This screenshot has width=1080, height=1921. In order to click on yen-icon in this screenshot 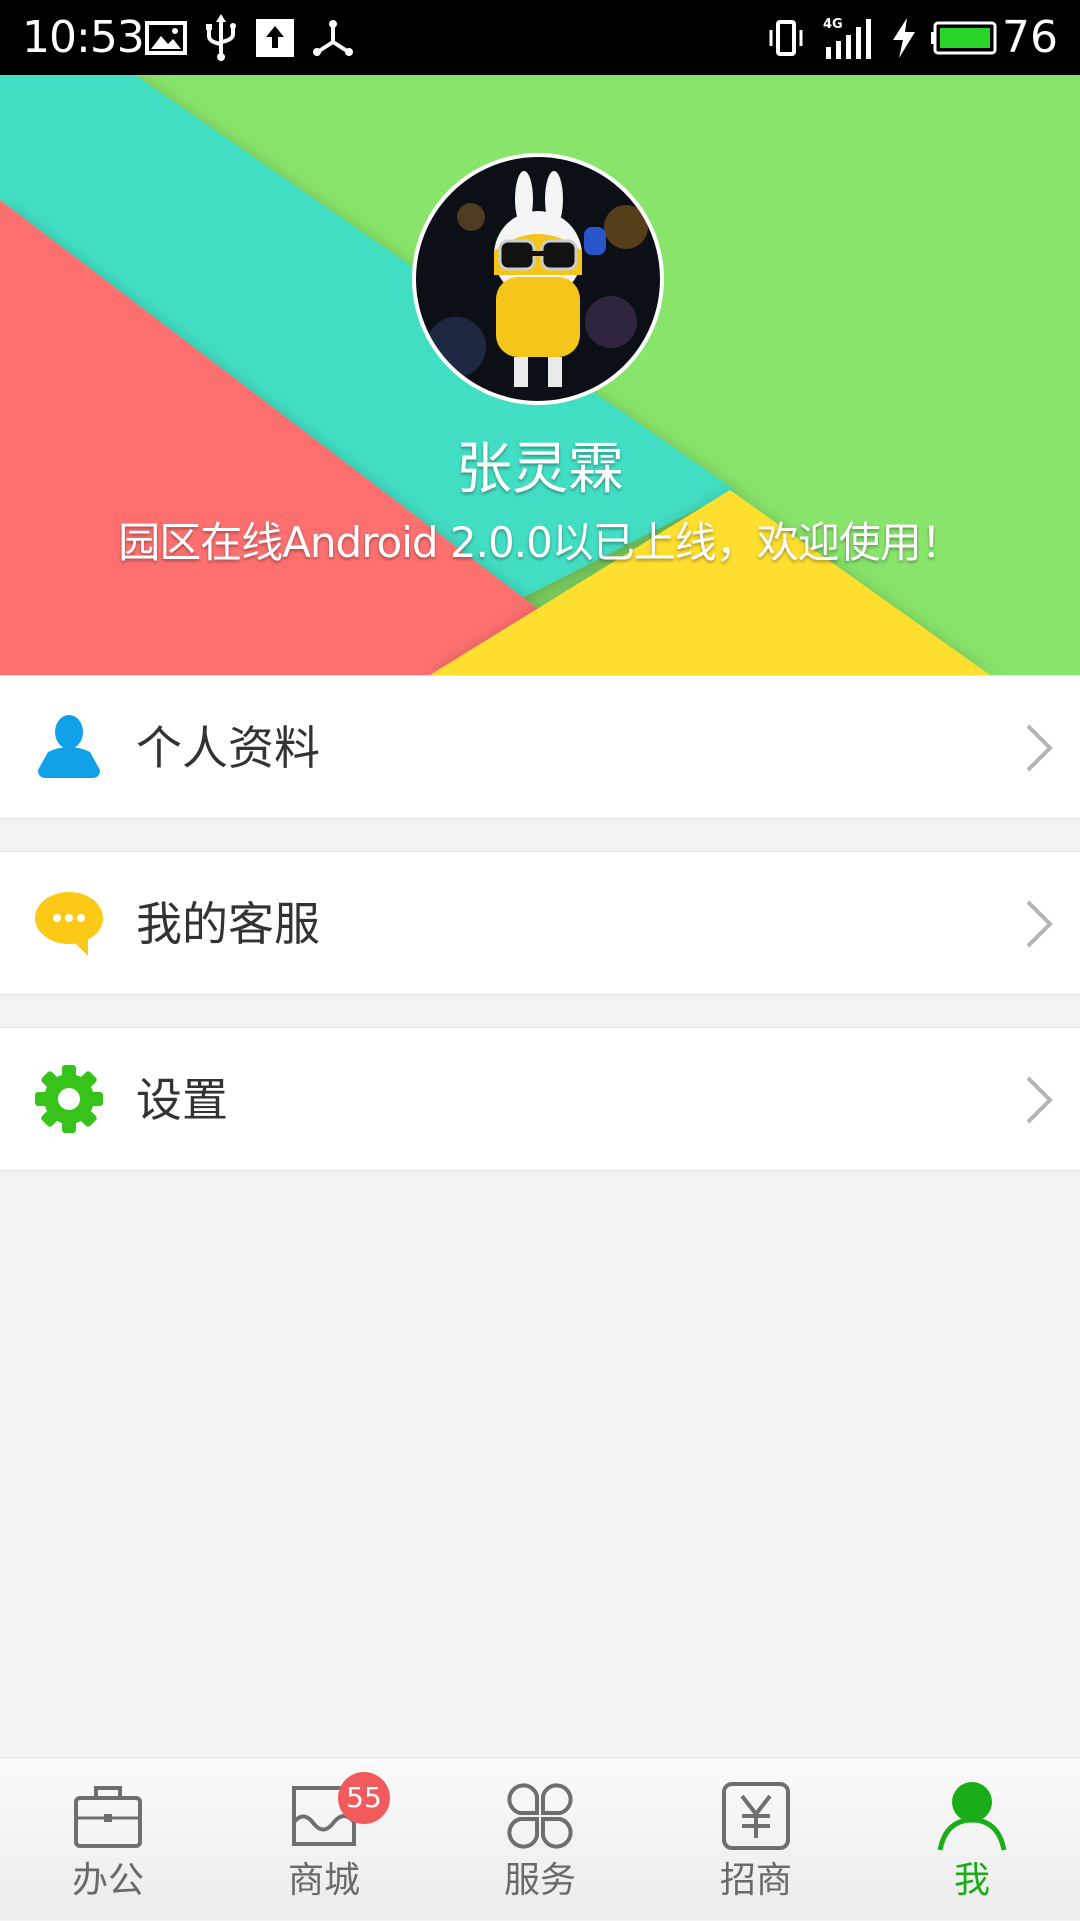, I will do `click(756, 1816)`.